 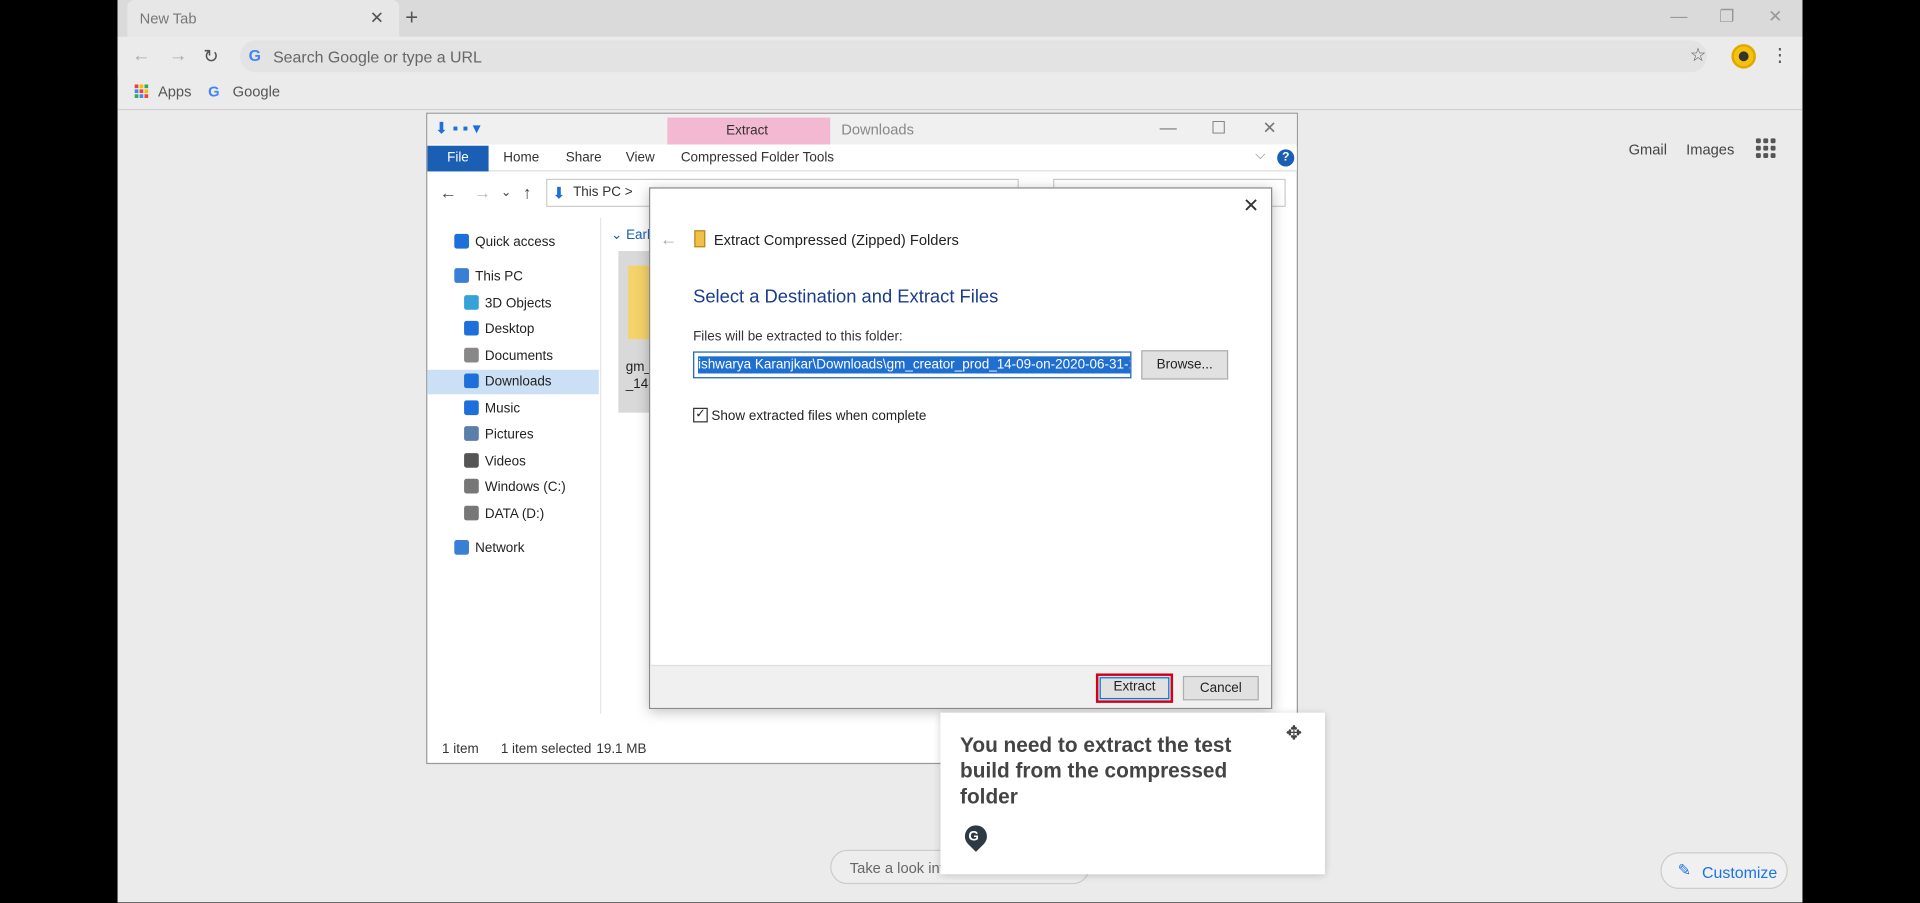 What do you see at coordinates (1648, 149) in the screenshot?
I see `gmail-link: Gmail` at bounding box center [1648, 149].